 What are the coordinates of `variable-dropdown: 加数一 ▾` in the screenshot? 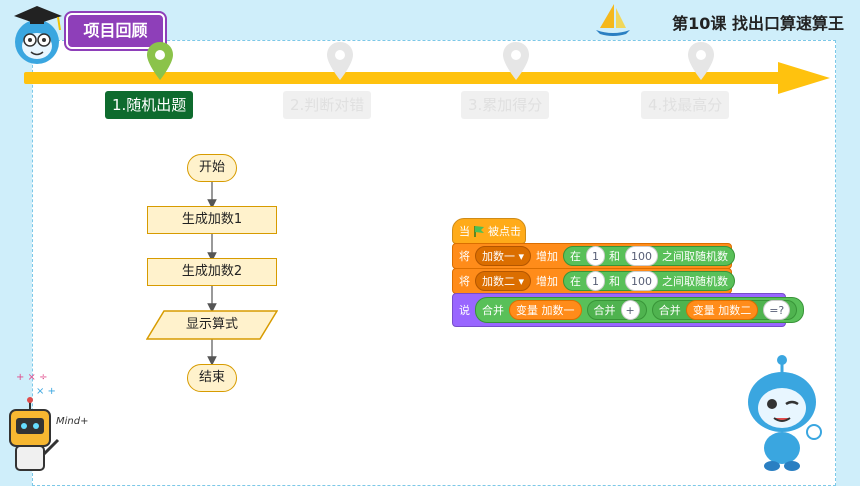 It's located at (503, 256).